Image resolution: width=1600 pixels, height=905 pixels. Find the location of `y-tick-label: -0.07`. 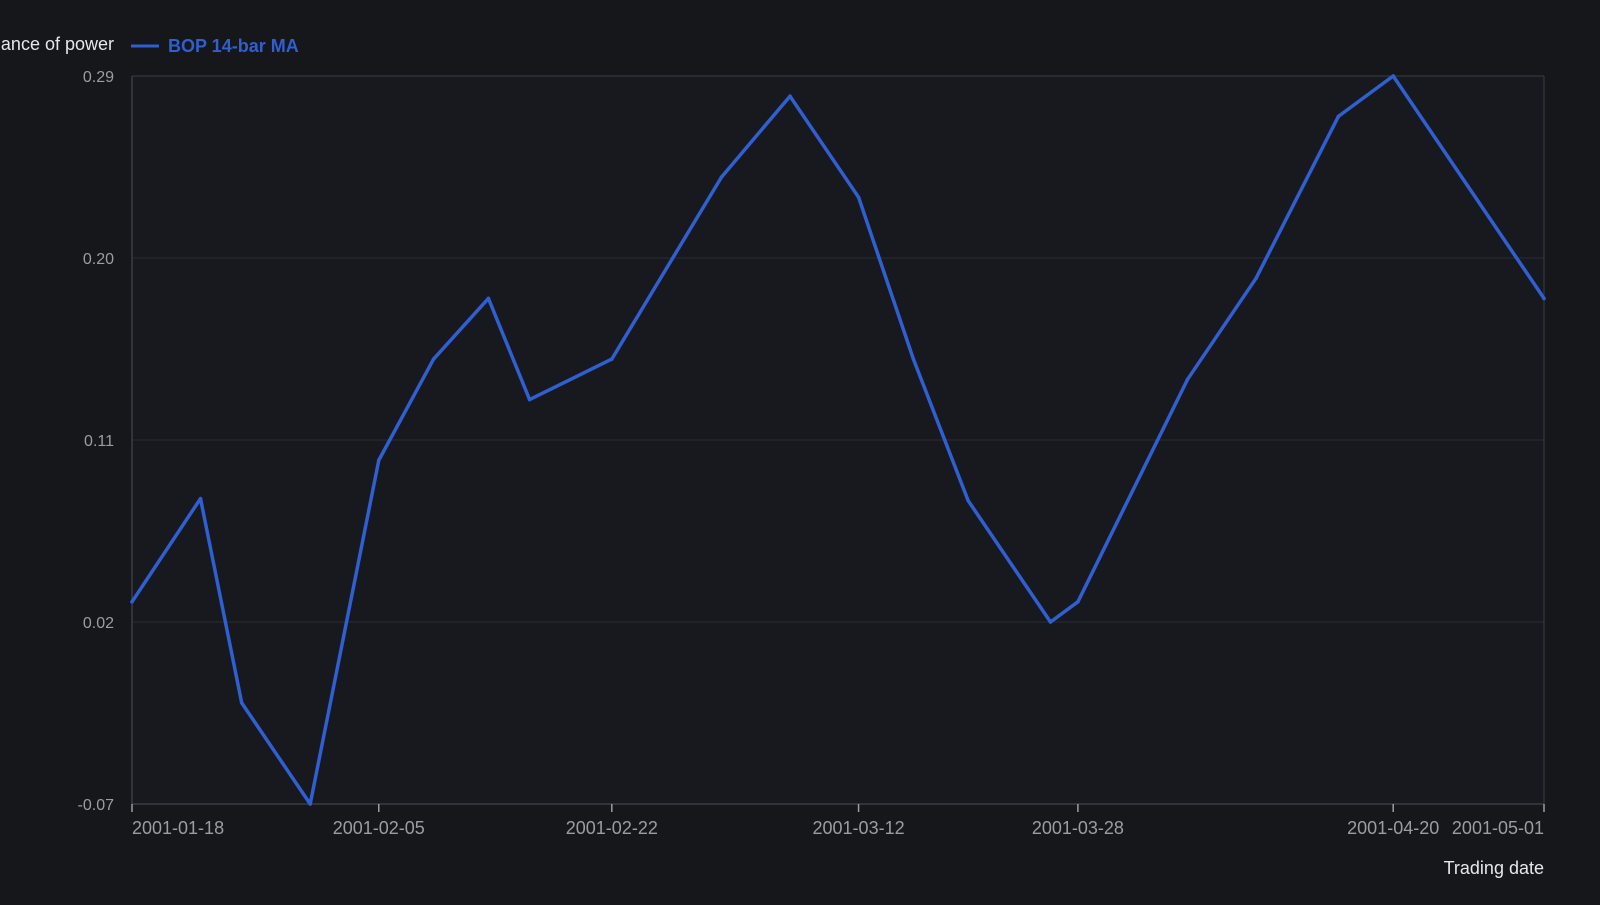

y-tick-label: -0.07 is located at coordinates (96, 805).